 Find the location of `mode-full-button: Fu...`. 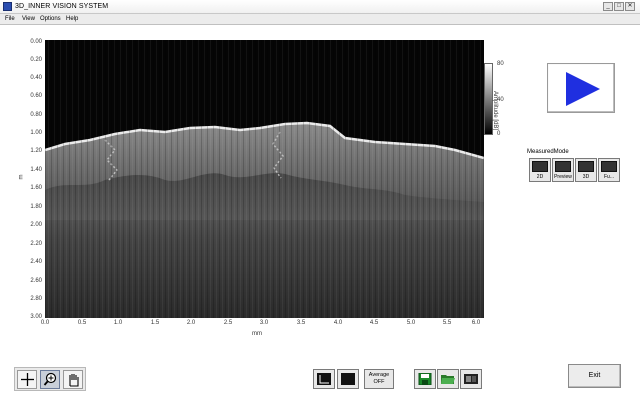

mode-full-button: Fu... is located at coordinates (609, 170).